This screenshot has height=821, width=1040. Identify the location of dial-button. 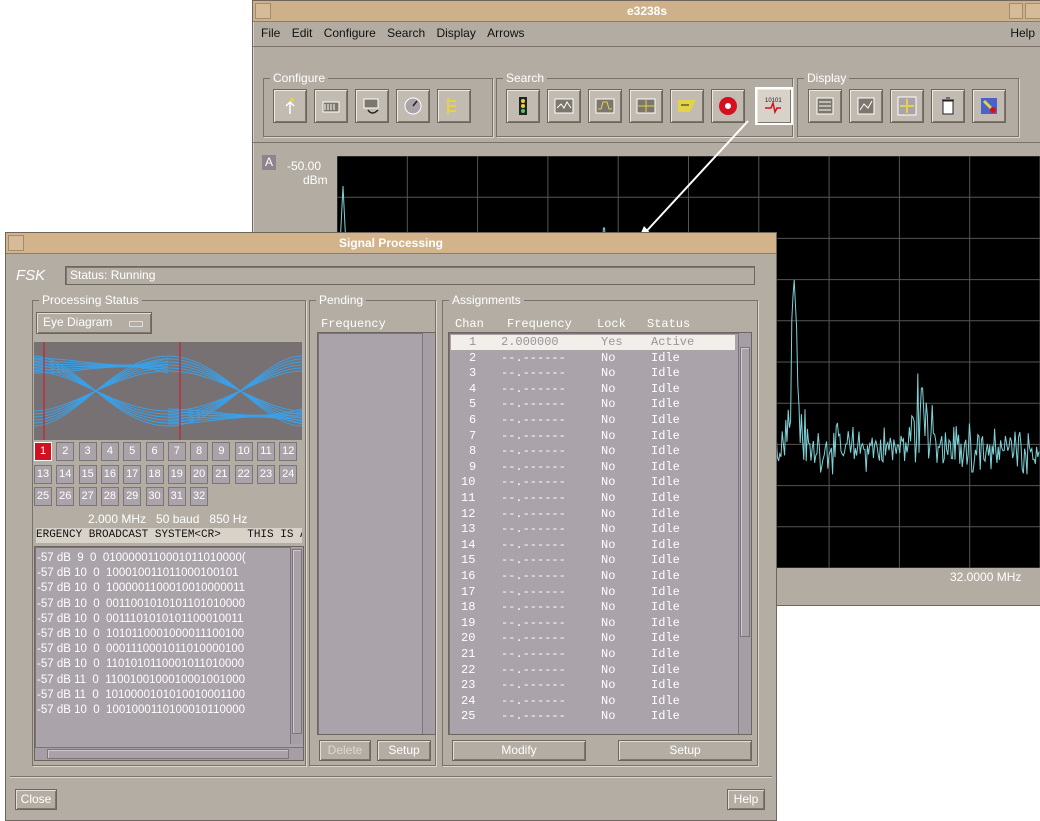
(413, 106).